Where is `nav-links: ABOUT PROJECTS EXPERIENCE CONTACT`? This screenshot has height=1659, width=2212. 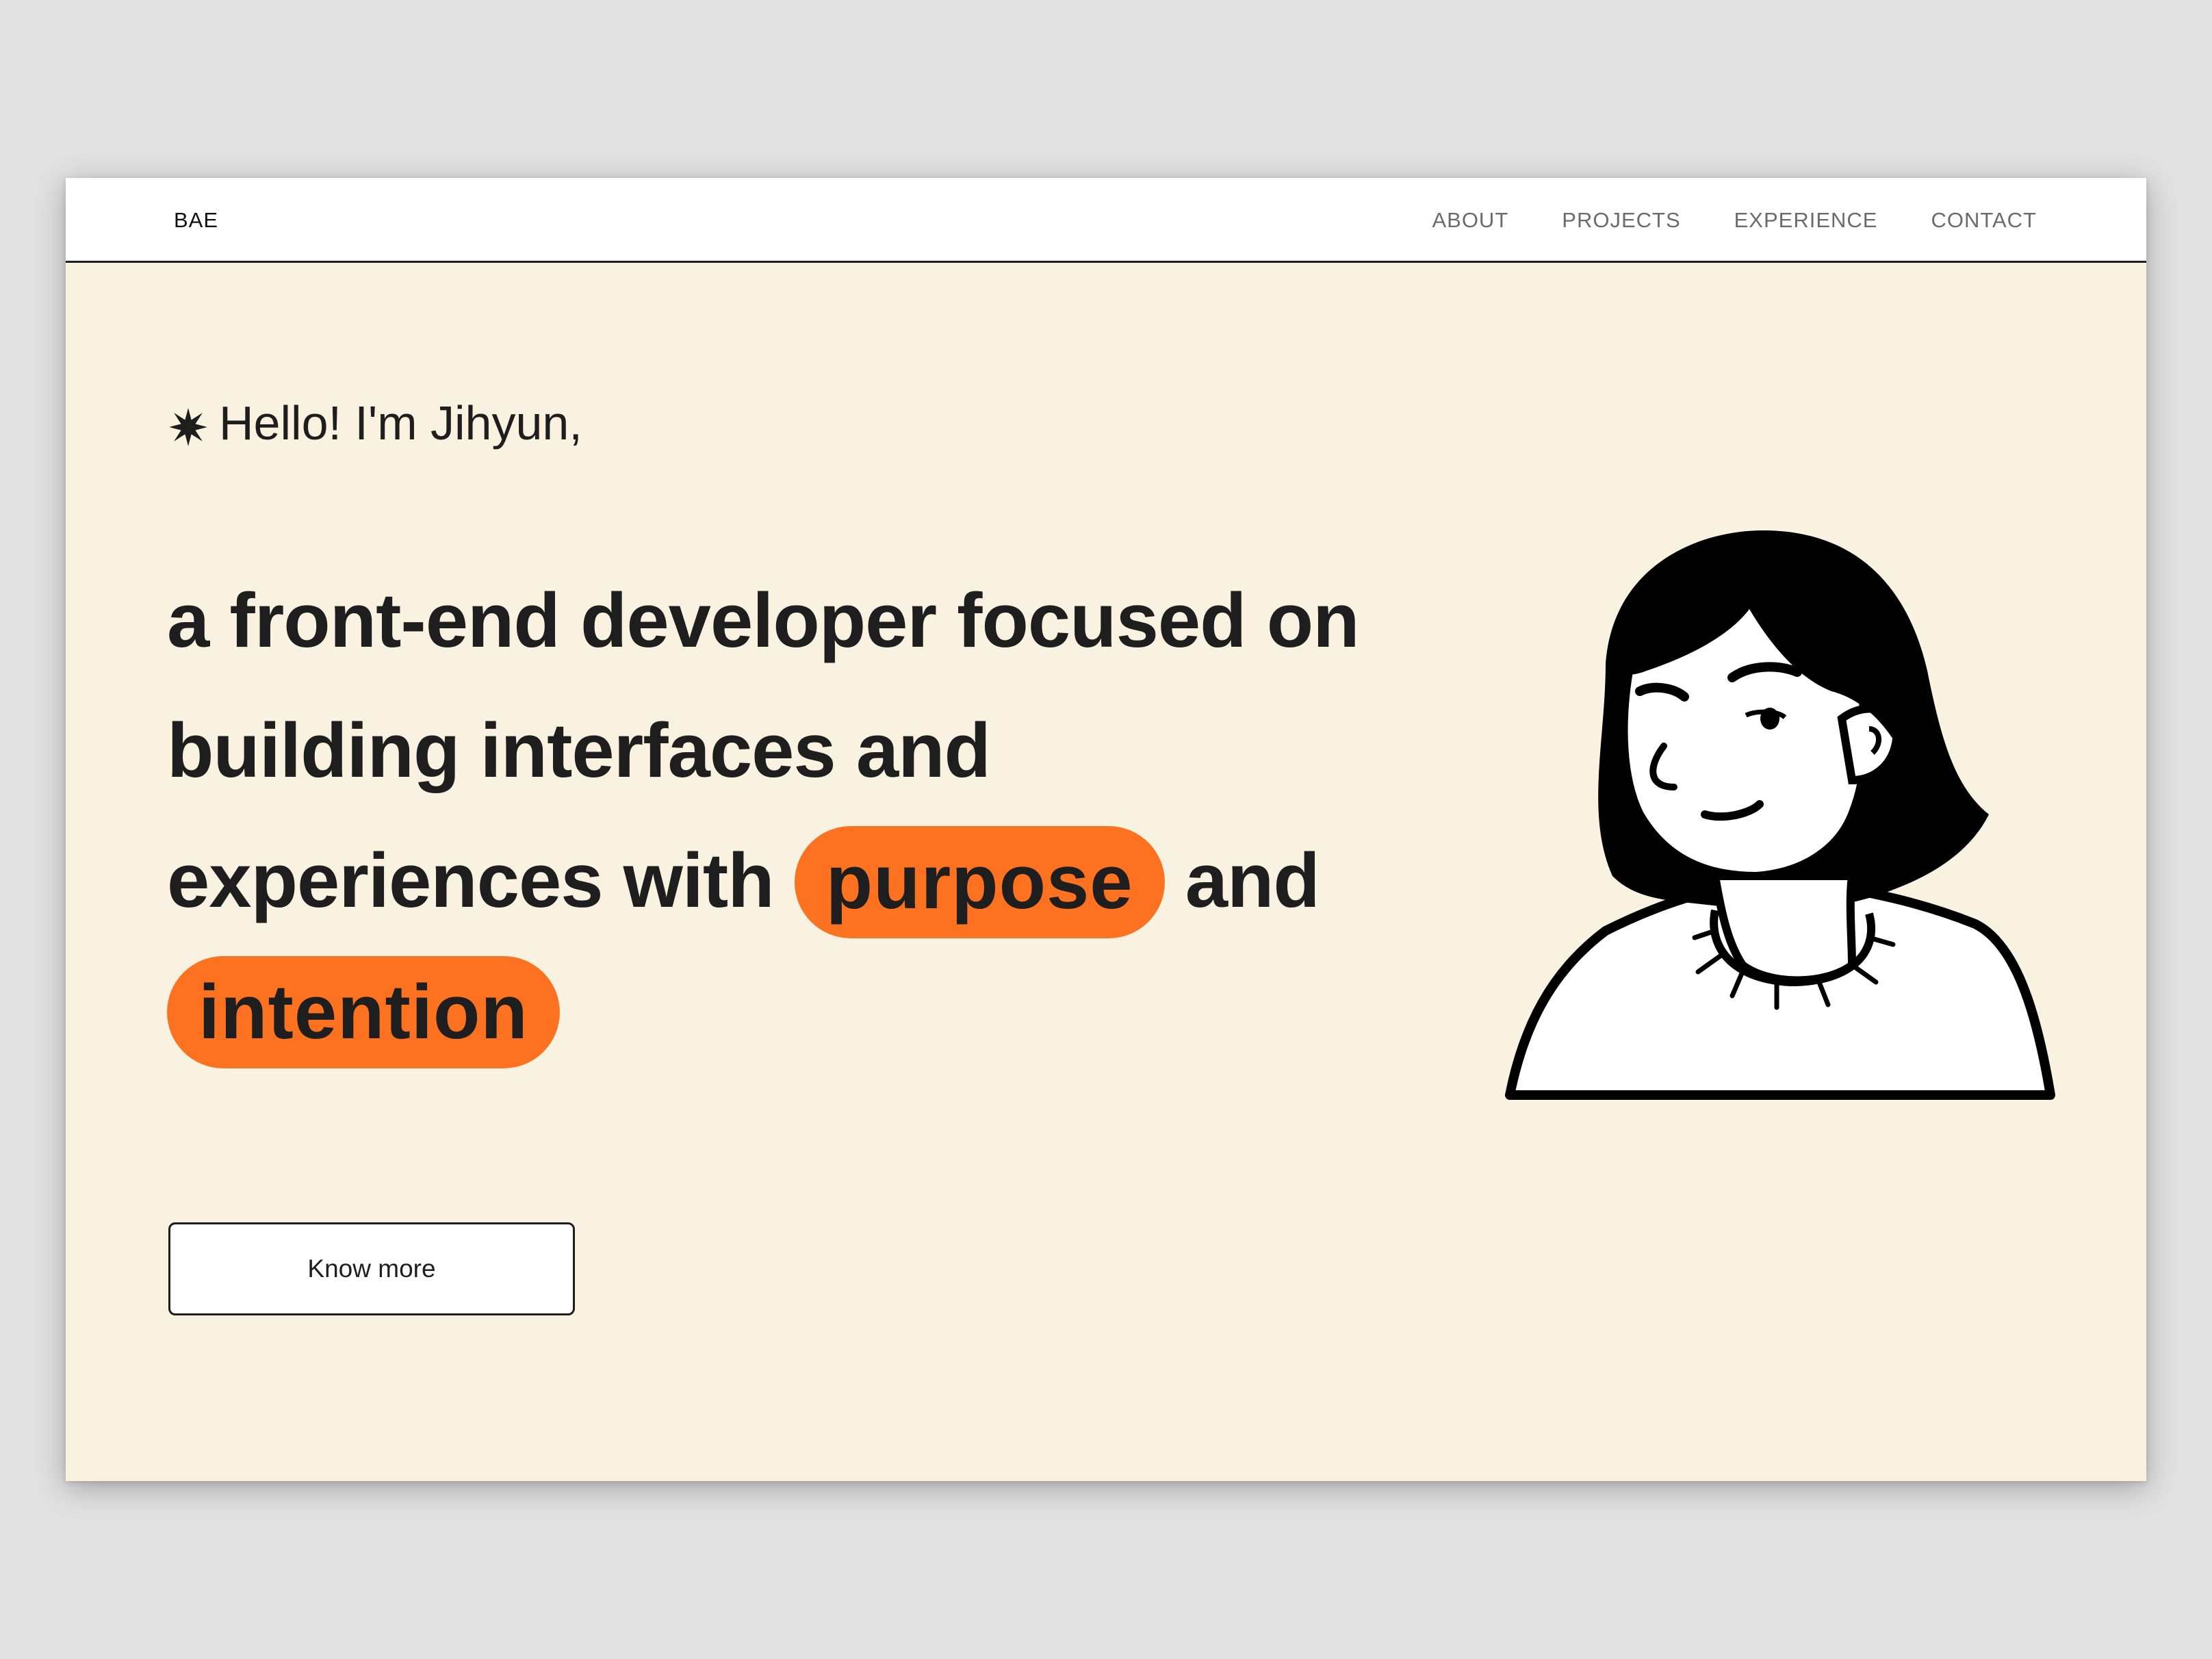 nav-links: ABOUT PROJECTS EXPERIENCE CONTACT is located at coordinates (1735, 221).